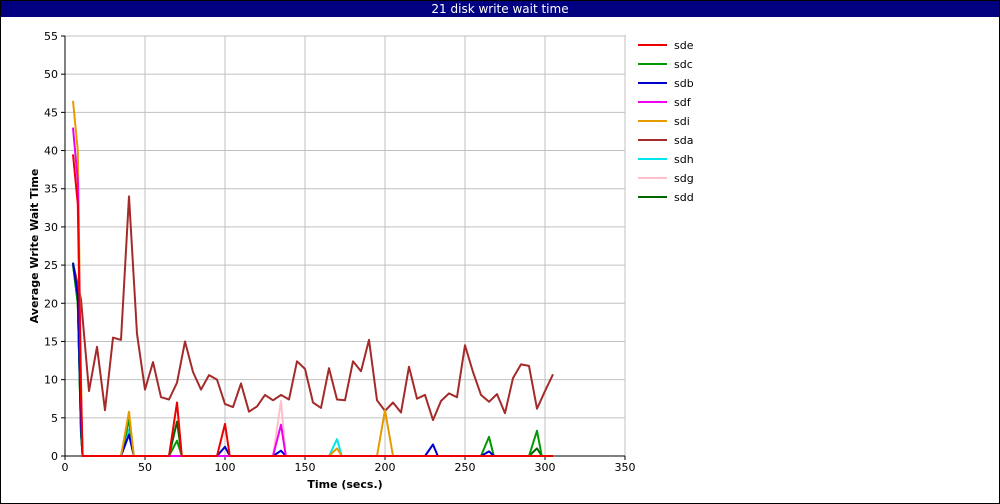 Image resolution: width=1000 pixels, height=504 pixels. Describe the element at coordinates (225, 467) in the screenshot. I see `x-tick-label: 100` at that location.